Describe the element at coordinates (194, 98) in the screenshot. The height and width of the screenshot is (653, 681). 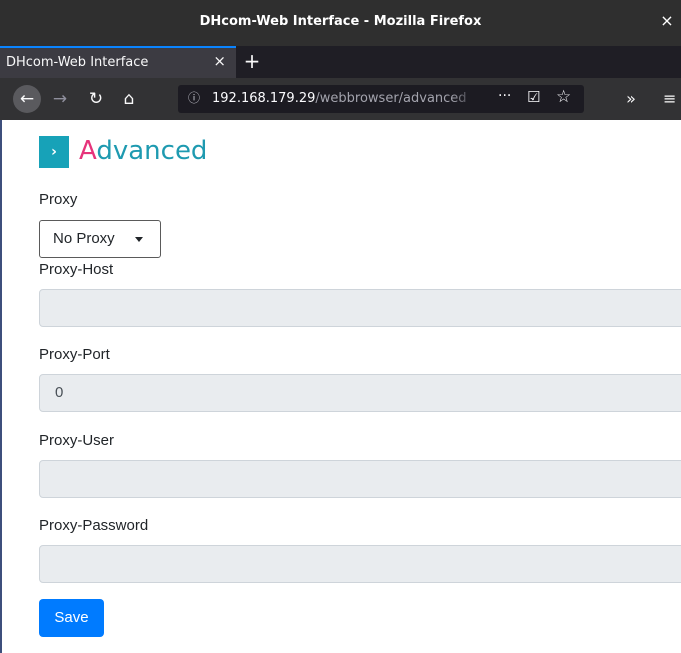
I see `site-info-icon: ⓘ` at that location.